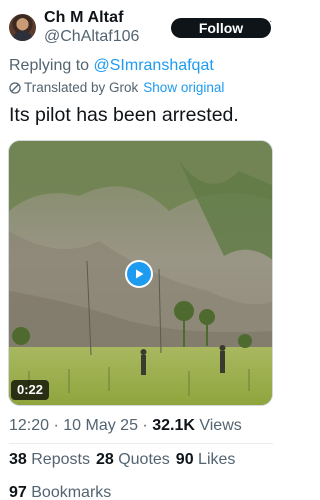 This screenshot has height=500, width=320. I want to click on quotes-count: 28, so click(104, 459).